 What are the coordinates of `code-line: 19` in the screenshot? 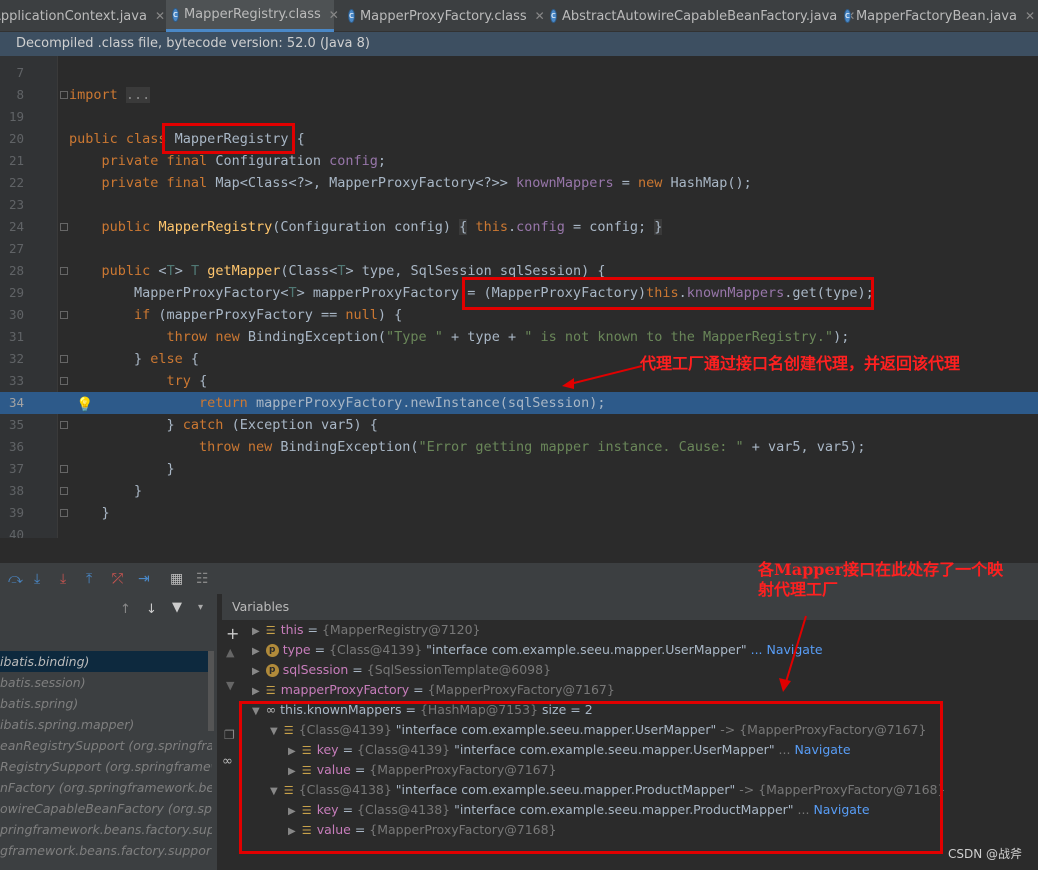 It's located at (16, 116).